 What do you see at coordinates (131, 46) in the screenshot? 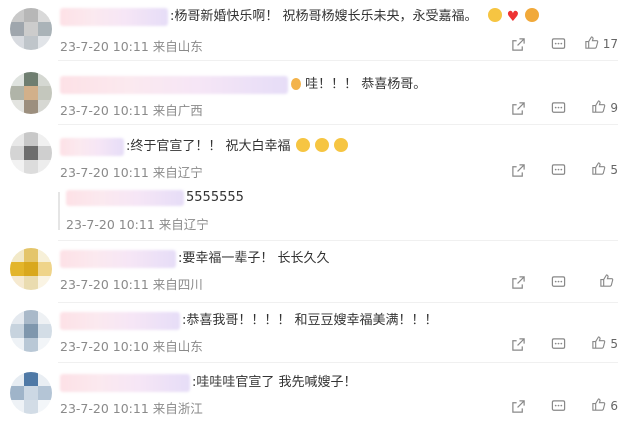
I see `comment-meta: 23-7-20 10:11 来自山东` at bounding box center [131, 46].